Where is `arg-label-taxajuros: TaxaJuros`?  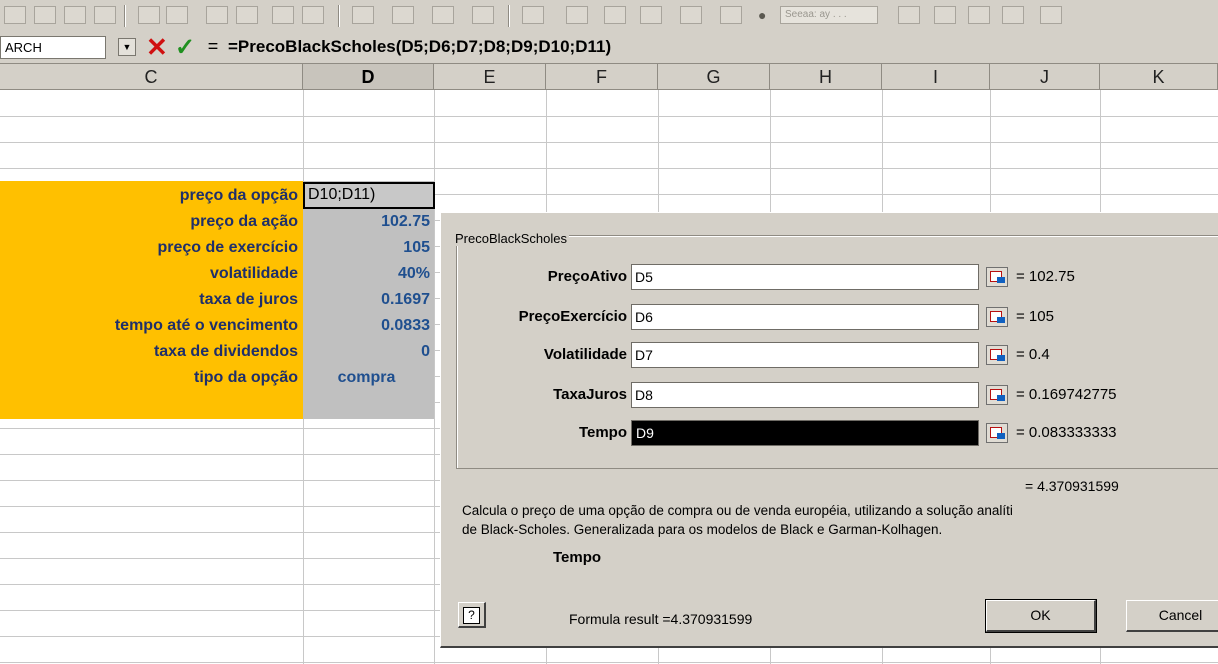 arg-label-taxajuros: TaxaJuros is located at coordinates (590, 394).